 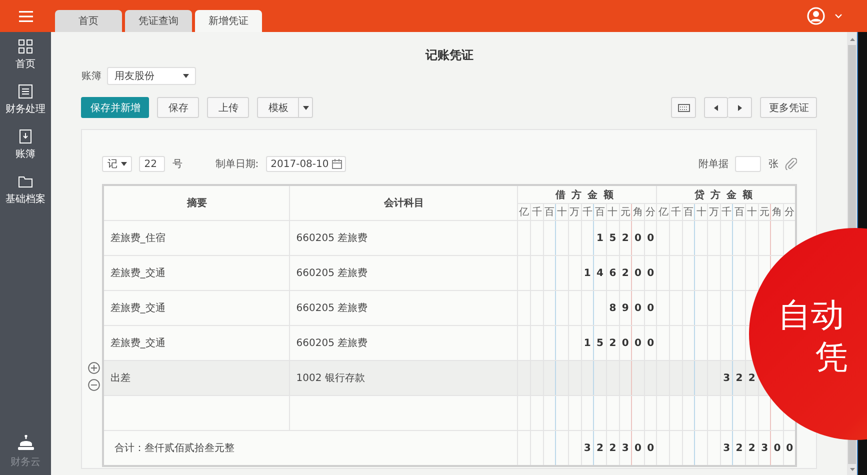 I want to click on sidebar-item: 首页, so click(x=26, y=61).